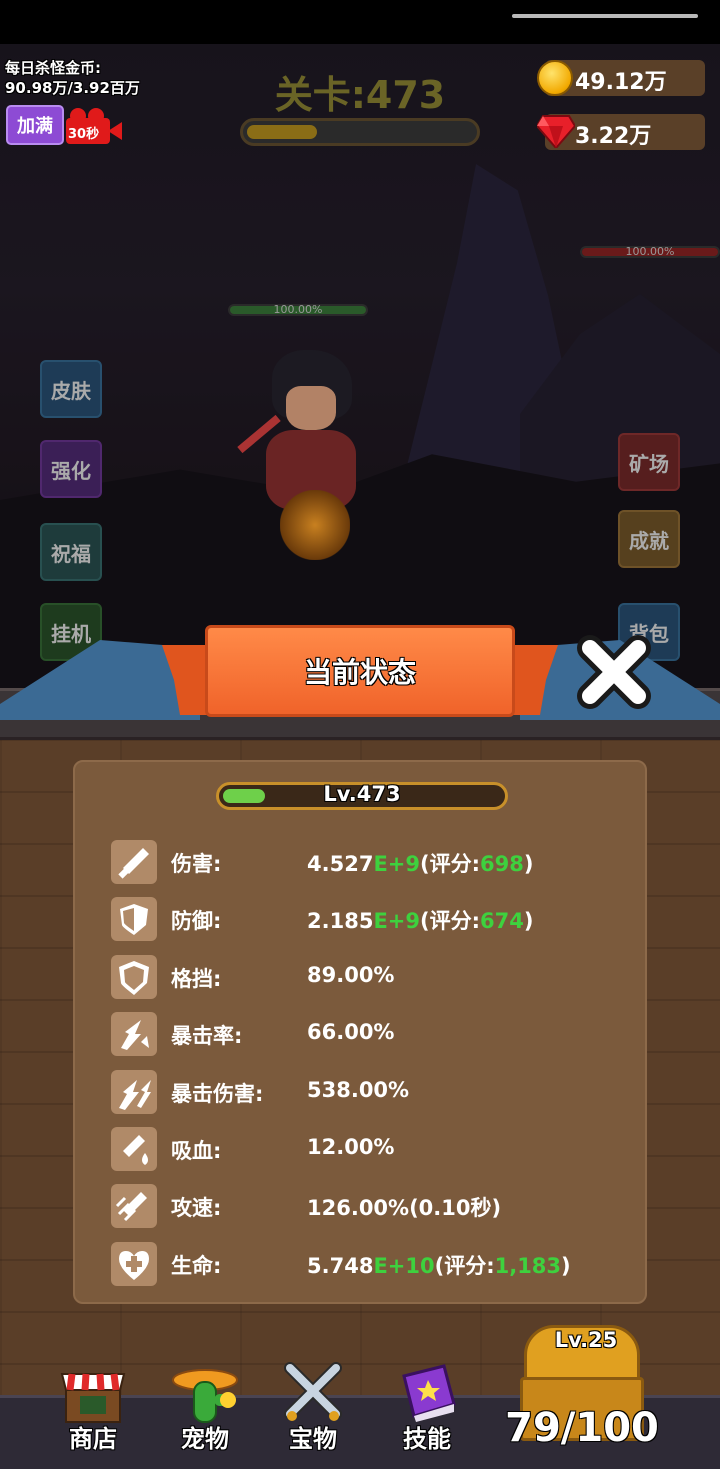 This screenshot has width=720, height=1469. Describe the element at coordinates (207, 1036) in the screenshot. I see `stat-label: 暴击率:` at that location.